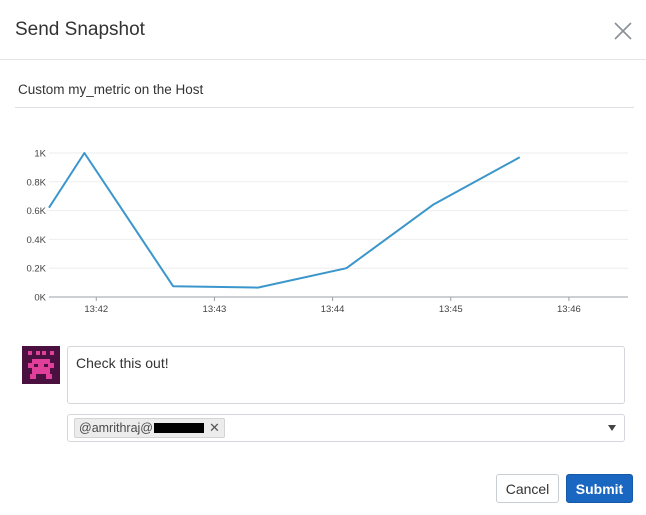 The width and height of the screenshot is (646, 515). I want to click on comment-textarea: Check this out!, so click(346, 375).